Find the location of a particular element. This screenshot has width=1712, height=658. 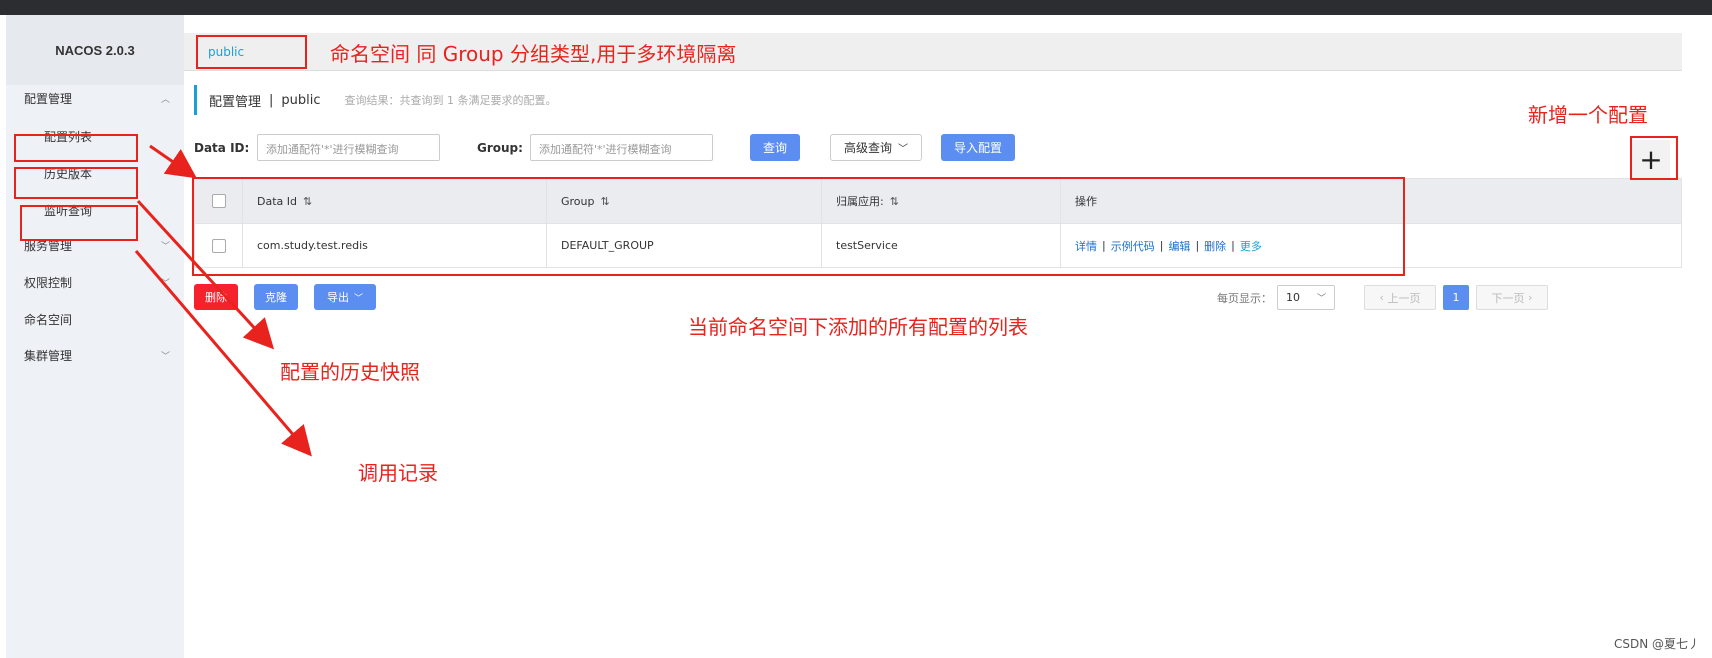

chevron-left-icon: ‹ is located at coordinates (1381, 297).